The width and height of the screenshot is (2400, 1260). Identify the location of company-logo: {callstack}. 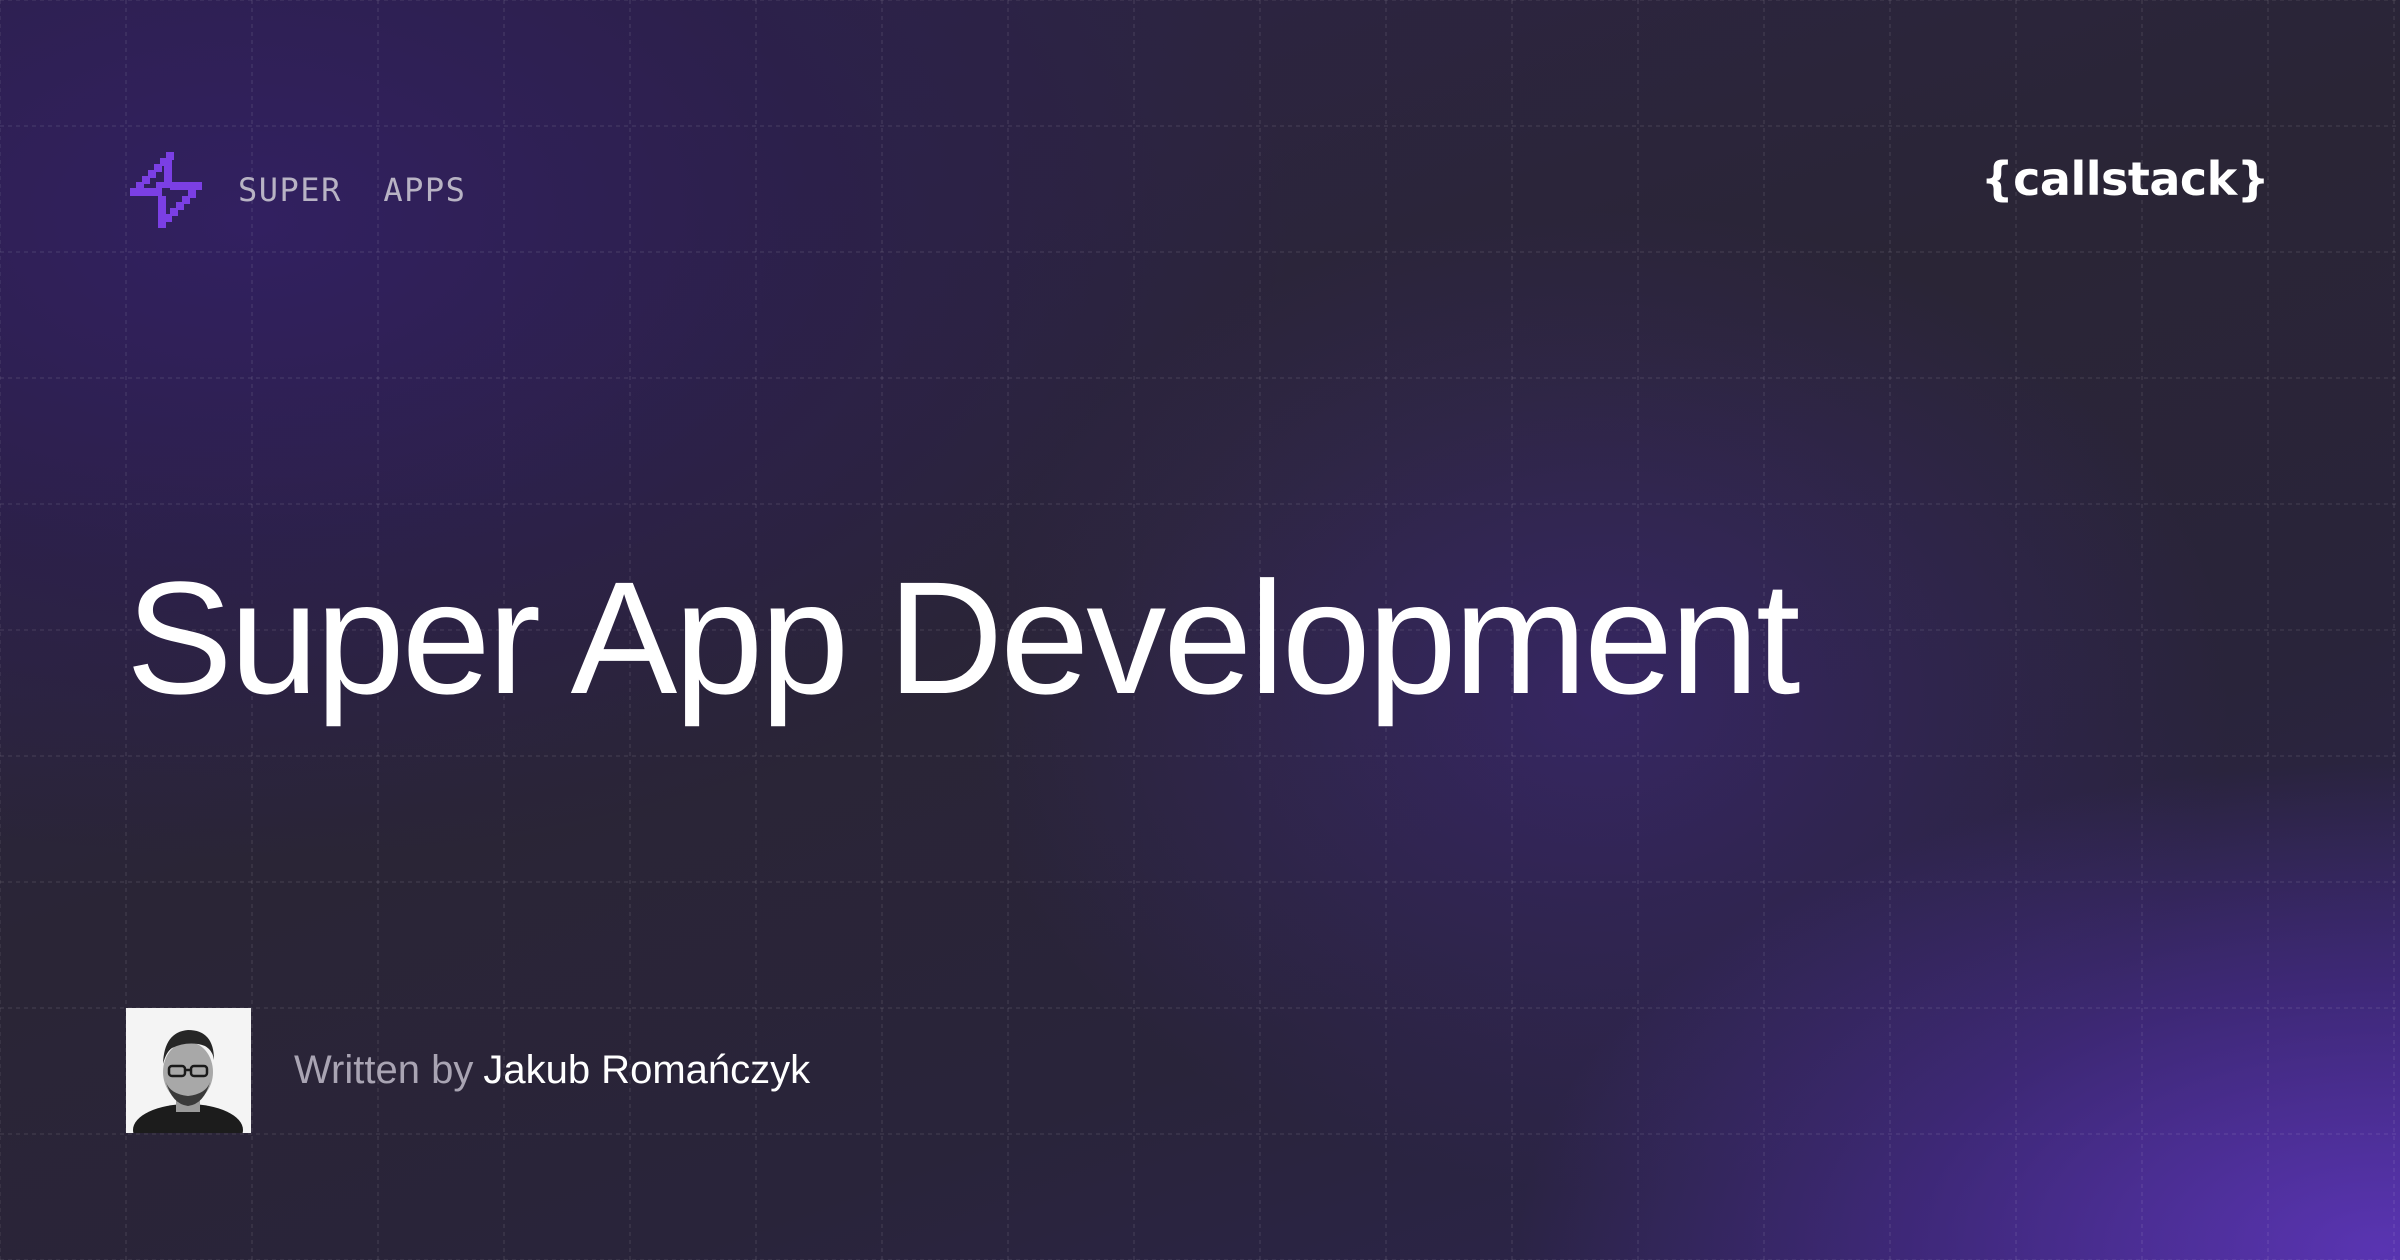
(2125, 179).